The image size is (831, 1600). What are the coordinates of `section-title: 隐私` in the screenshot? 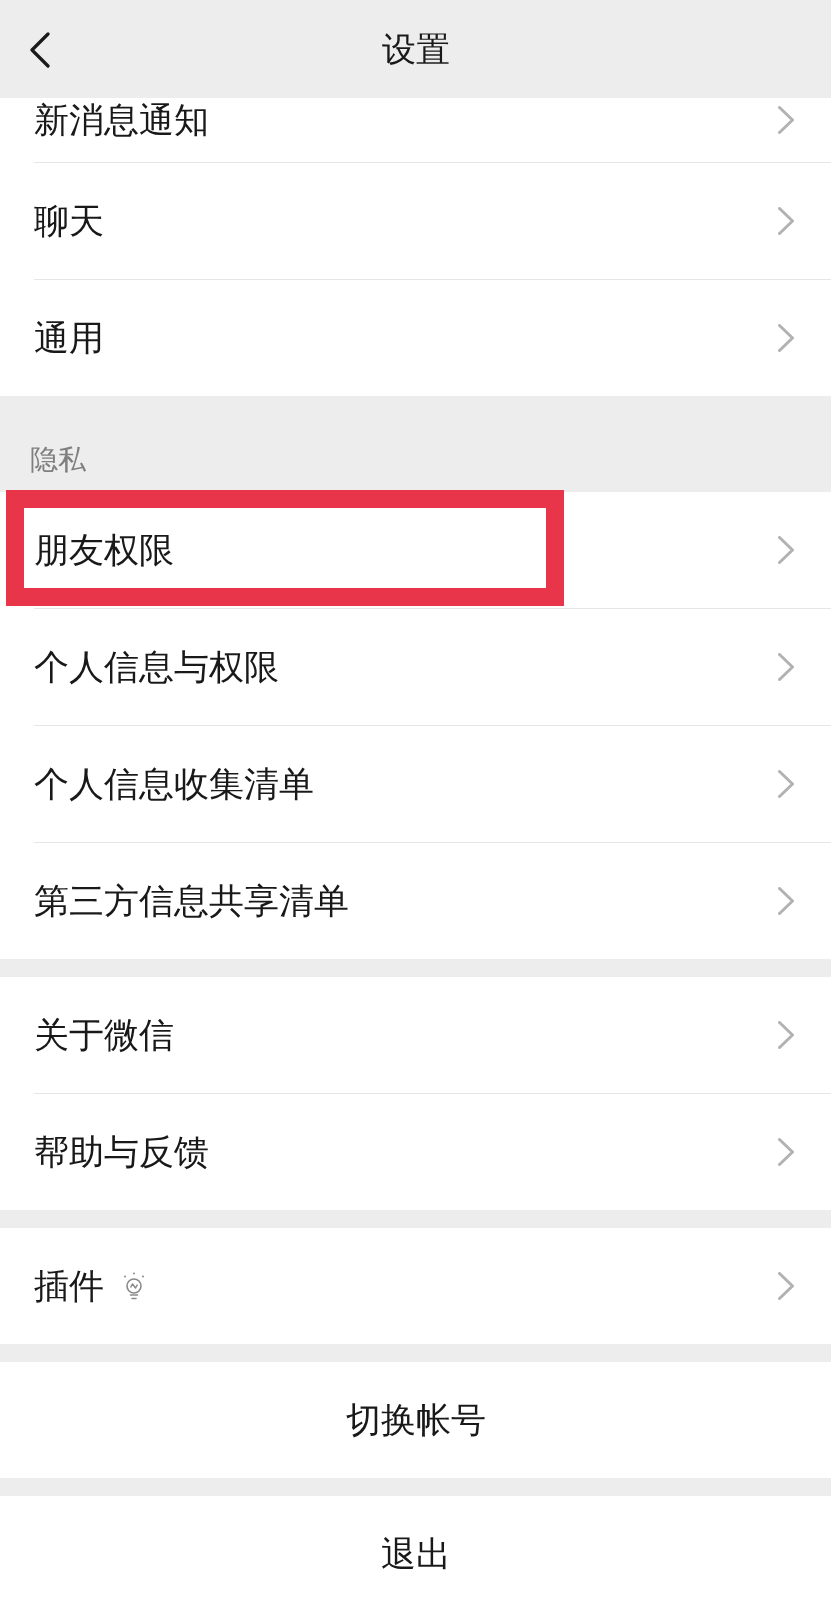 It's located at (58, 460).